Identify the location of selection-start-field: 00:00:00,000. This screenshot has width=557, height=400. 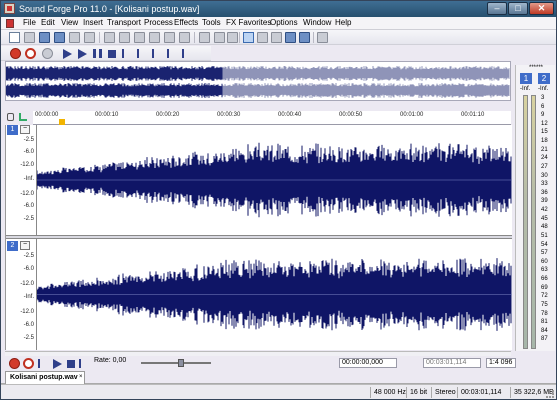
(368, 363).